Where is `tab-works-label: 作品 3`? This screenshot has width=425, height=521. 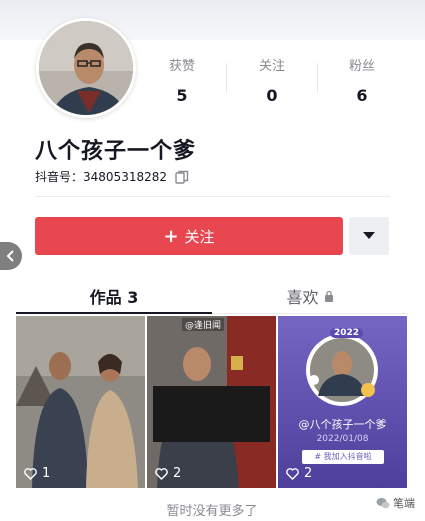
tab-works-label: 作品 3 is located at coordinates (114, 297).